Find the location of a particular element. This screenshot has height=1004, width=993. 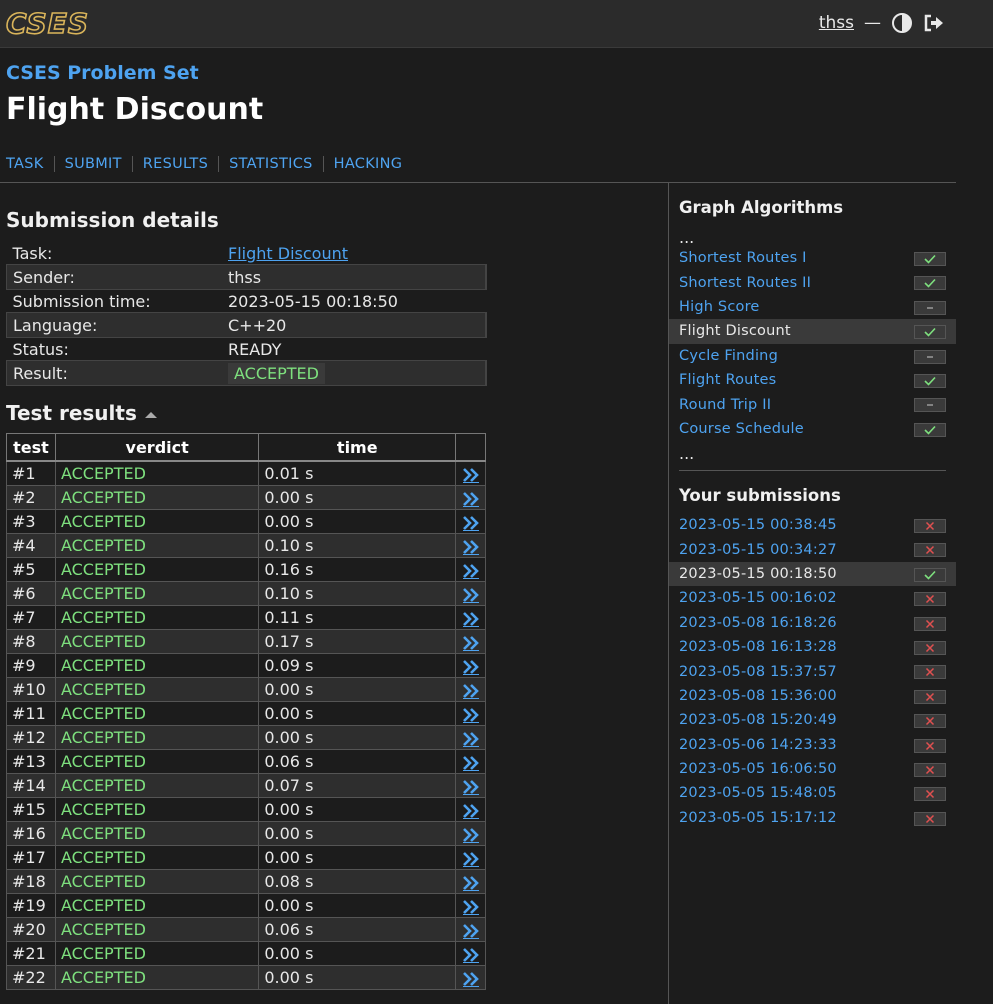

submission-item: 2023-05-15 00:16:02 is located at coordinates (812, 598).